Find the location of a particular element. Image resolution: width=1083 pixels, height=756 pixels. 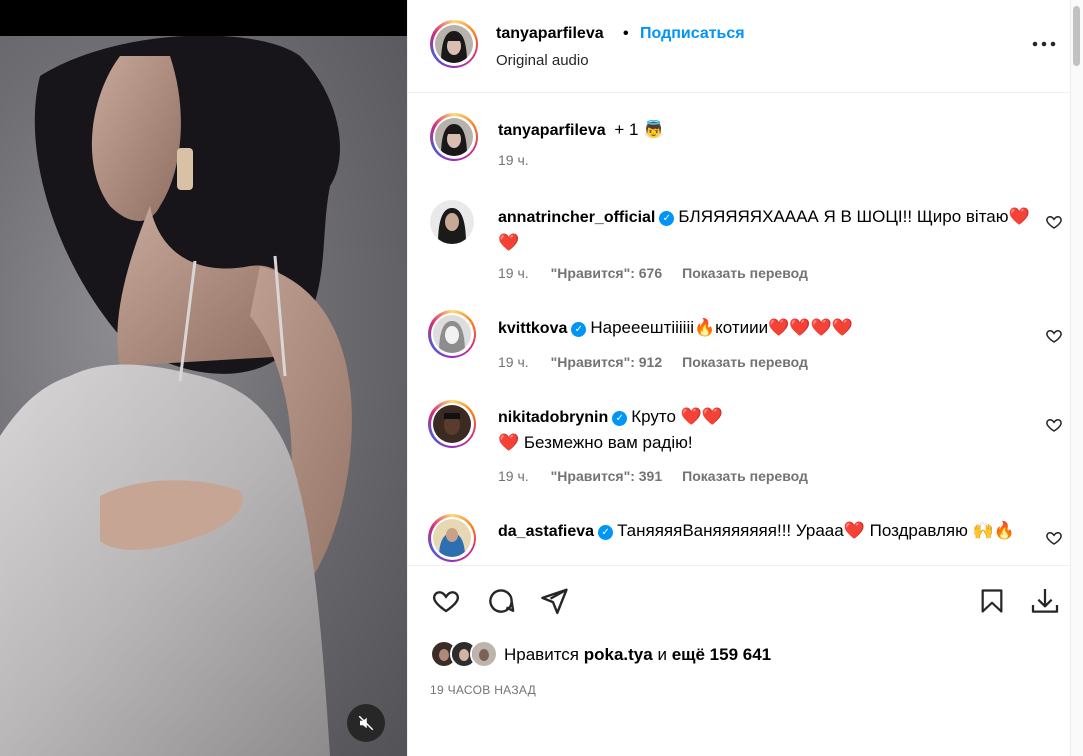

download-button is located at coordinates (1045, 601).